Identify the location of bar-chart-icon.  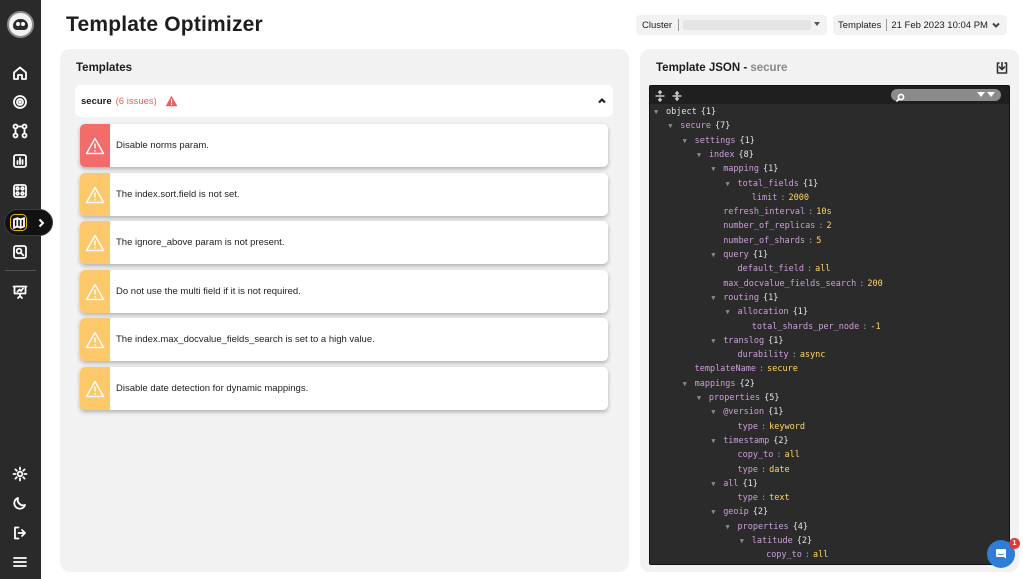
(20, 161).